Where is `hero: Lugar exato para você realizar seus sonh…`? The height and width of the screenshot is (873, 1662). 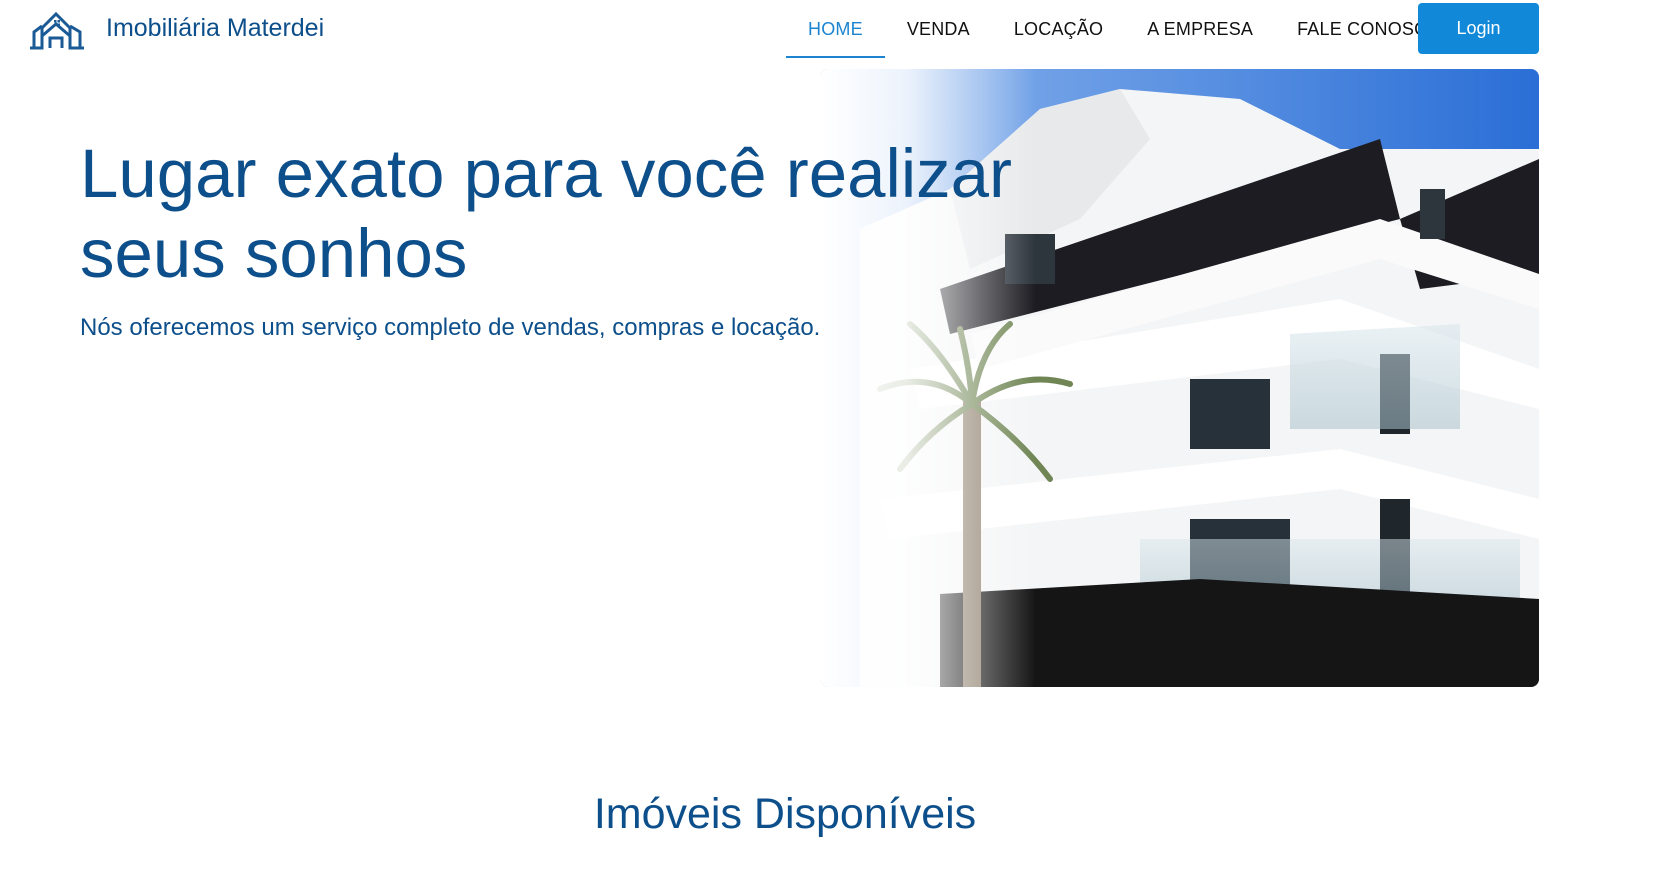 hero: Lugar exato para você realizar seus sonh… is located at coordinates (580, 238).